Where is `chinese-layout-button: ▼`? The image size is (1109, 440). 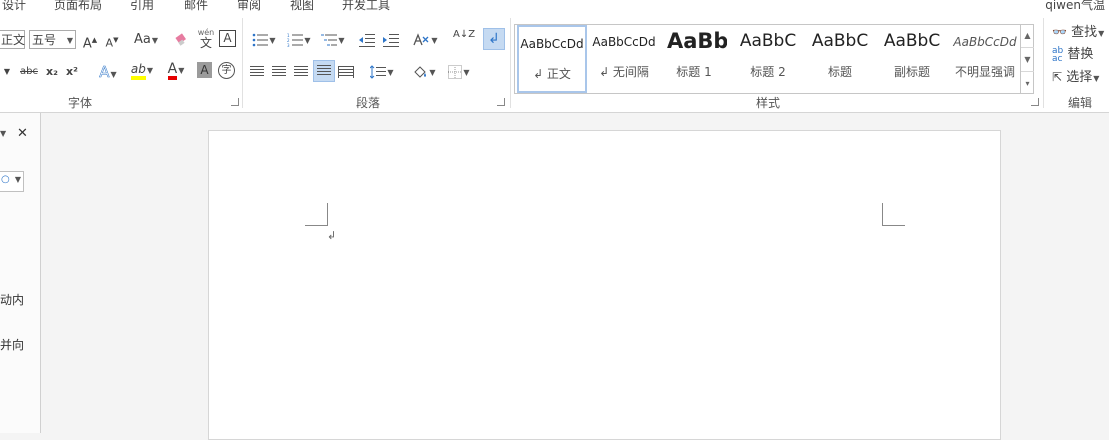
chinese-layout-button: ▼ is located at coordinates (425, 40).